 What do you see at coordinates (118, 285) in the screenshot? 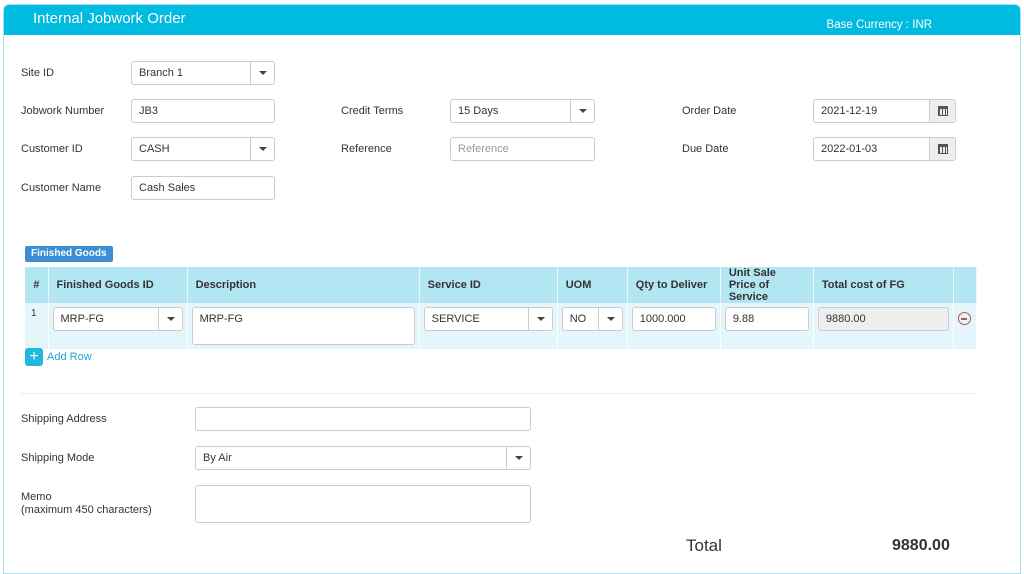
I see `column-header-fg-id: Finished Goods ID` at bounding box center [118, 285].